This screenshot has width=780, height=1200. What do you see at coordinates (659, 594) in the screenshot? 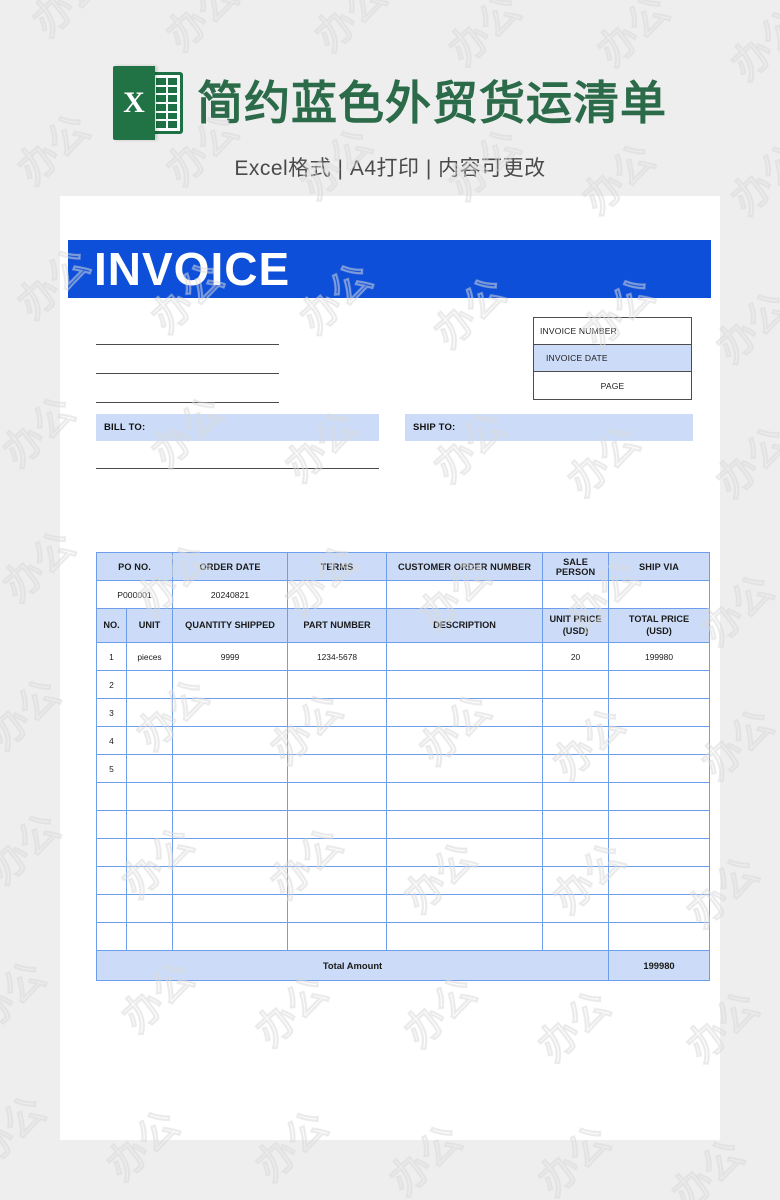
I see `value-ship-via` at bounding box center [659, 594].